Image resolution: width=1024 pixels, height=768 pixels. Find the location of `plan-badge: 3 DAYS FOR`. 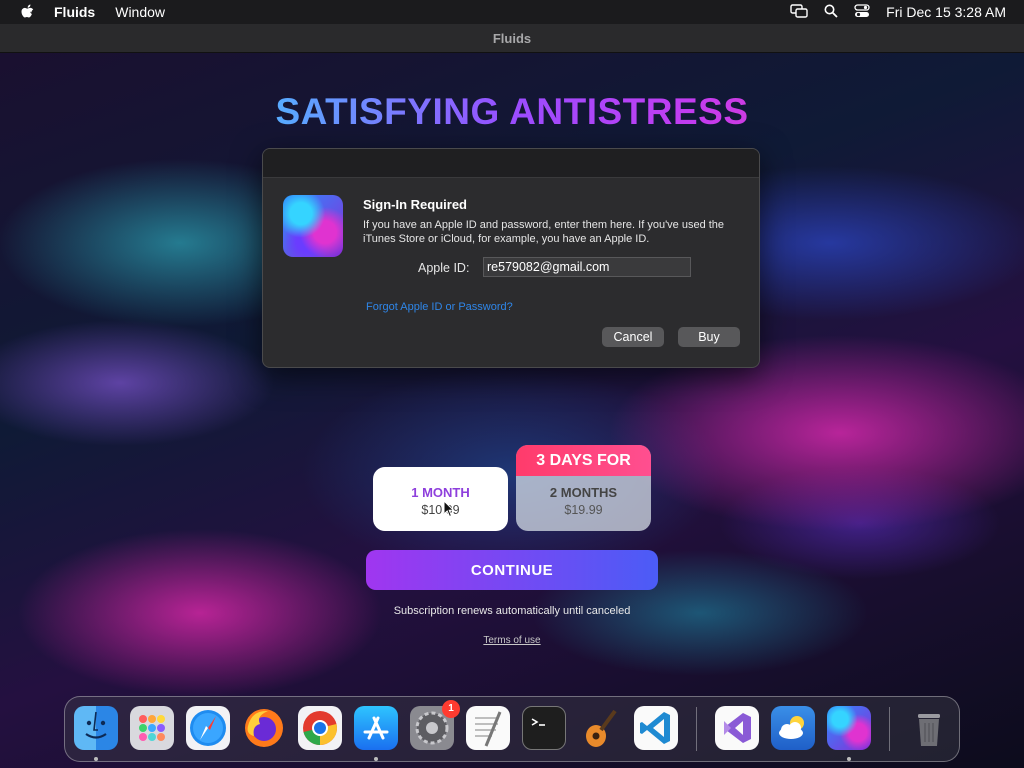

plan-badge: 3 DAYS FOR is located at coordinates (583, 460).